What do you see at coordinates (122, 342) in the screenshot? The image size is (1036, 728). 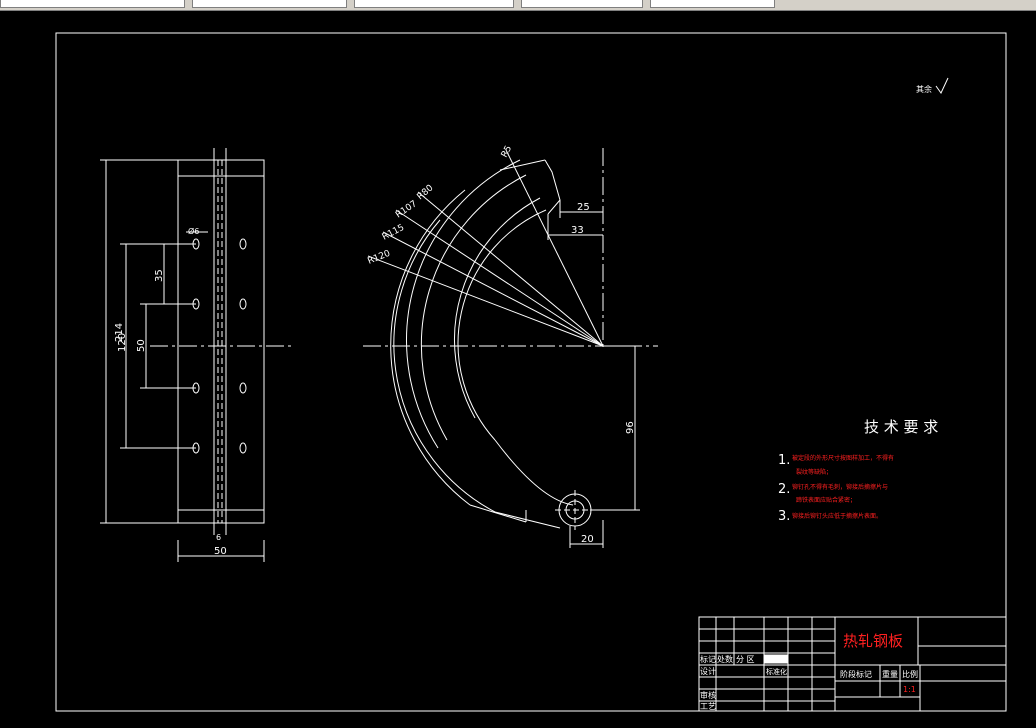 I see `dim-hole-span: 120` at bounding box center [122, 342].